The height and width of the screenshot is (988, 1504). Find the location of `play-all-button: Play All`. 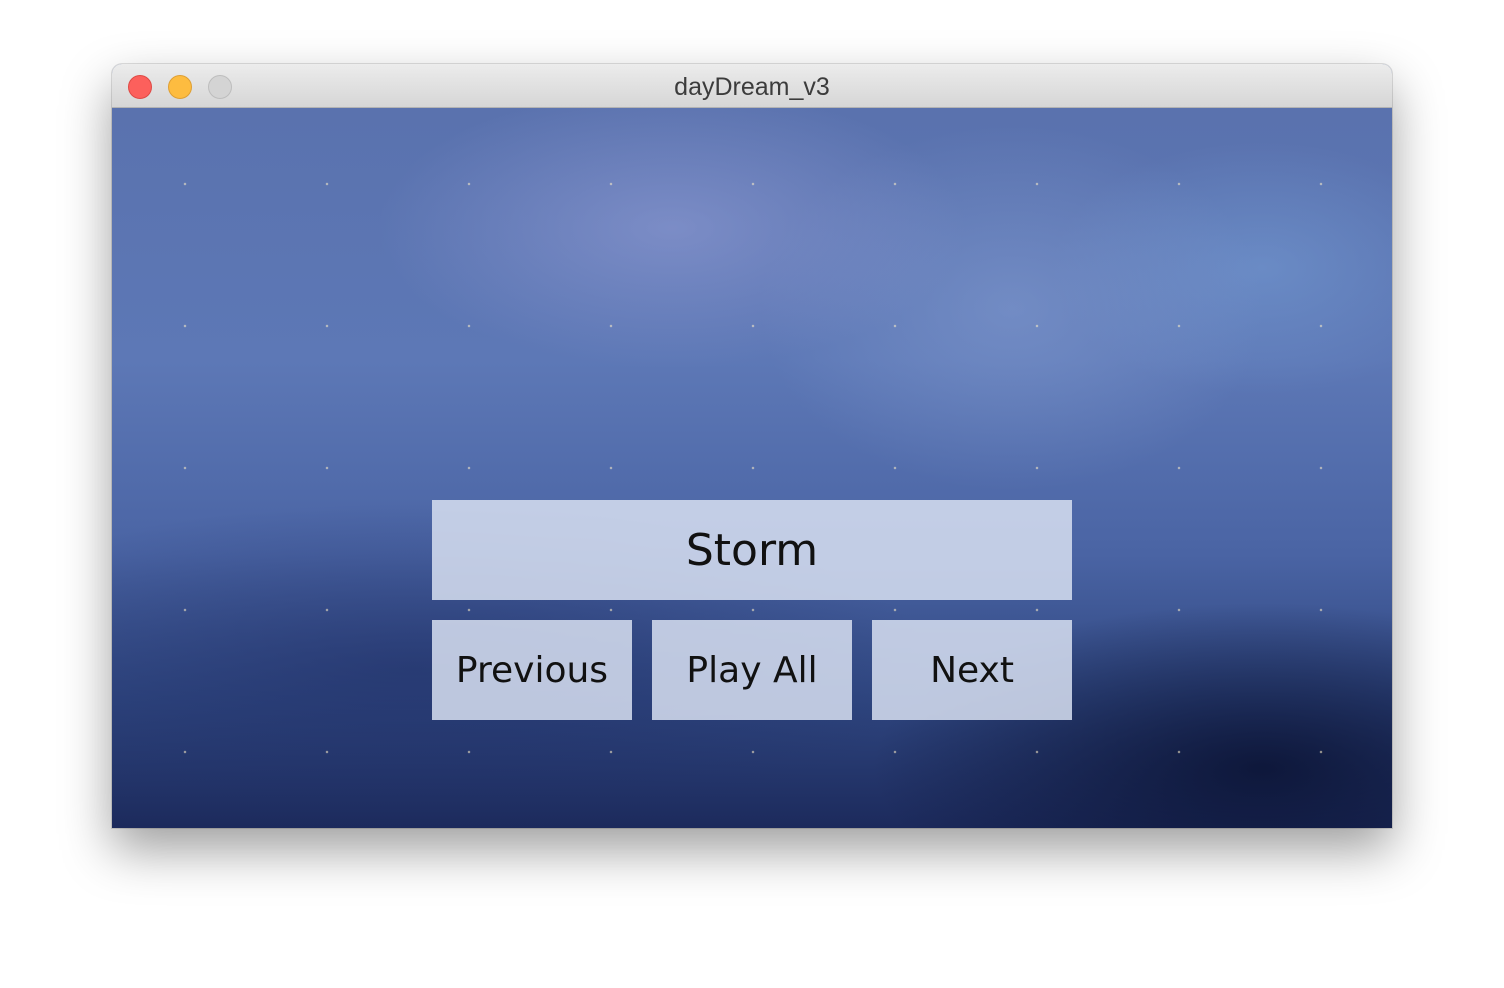

play-all-button: Play All is located at coordinates (752, 670).